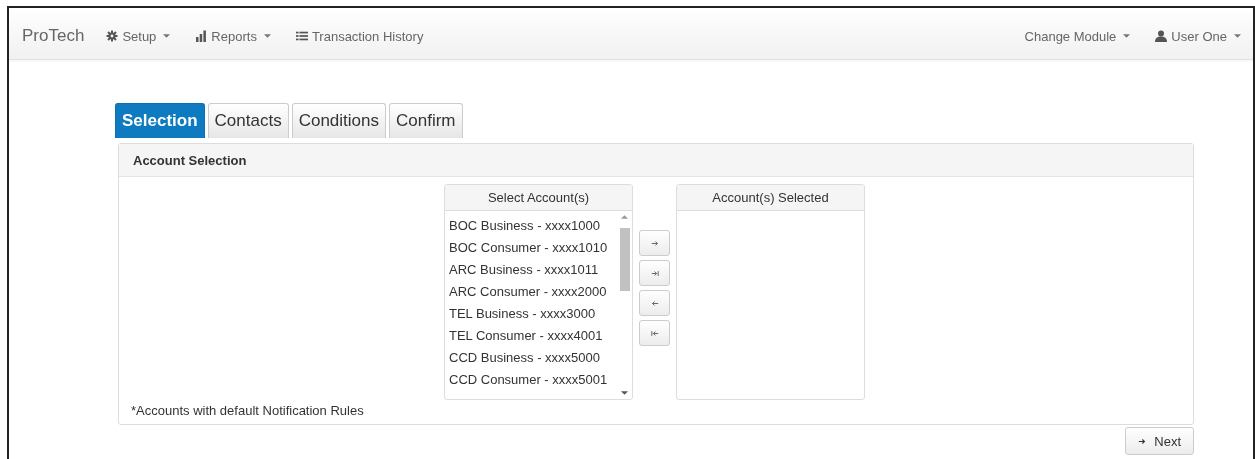 The height and width of the screenshot is (459, 1255). What do you see at coordinates (138, 36) in the screenshot?
I see `nav-menu-item: Setup` at bounding box center [138, 36].